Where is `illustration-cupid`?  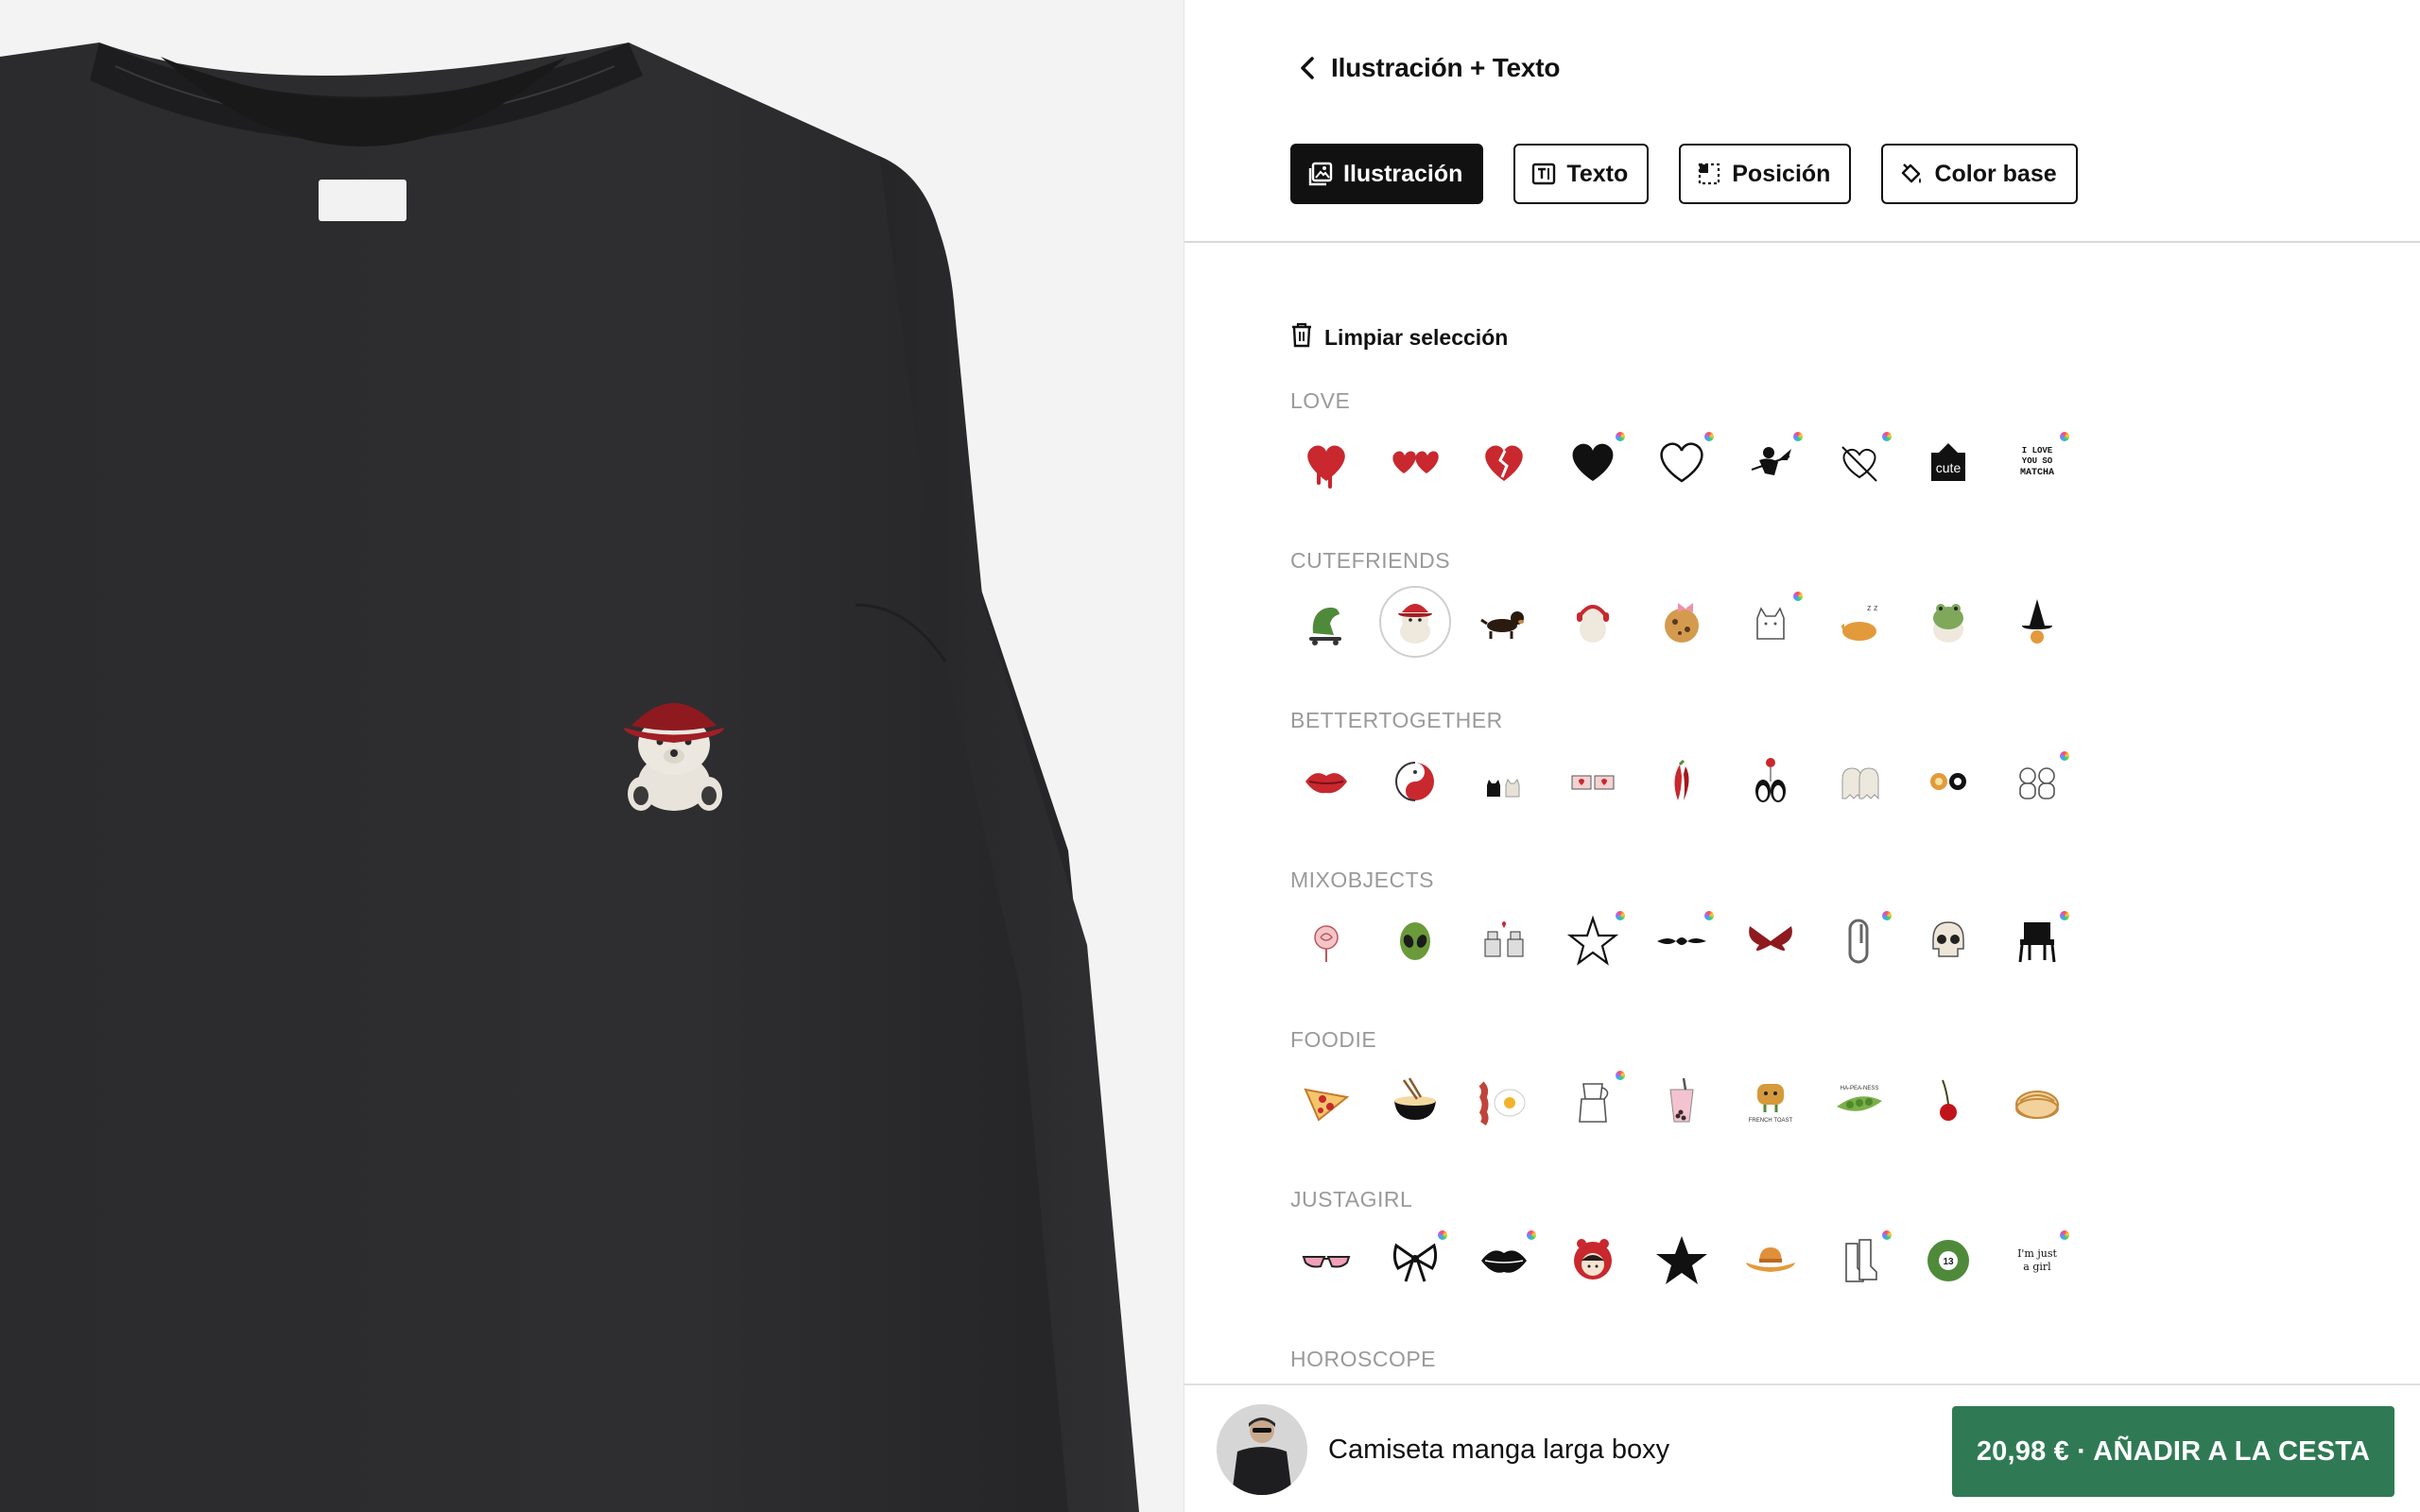 illustration-cupid is located at coordinates (1770, 462).